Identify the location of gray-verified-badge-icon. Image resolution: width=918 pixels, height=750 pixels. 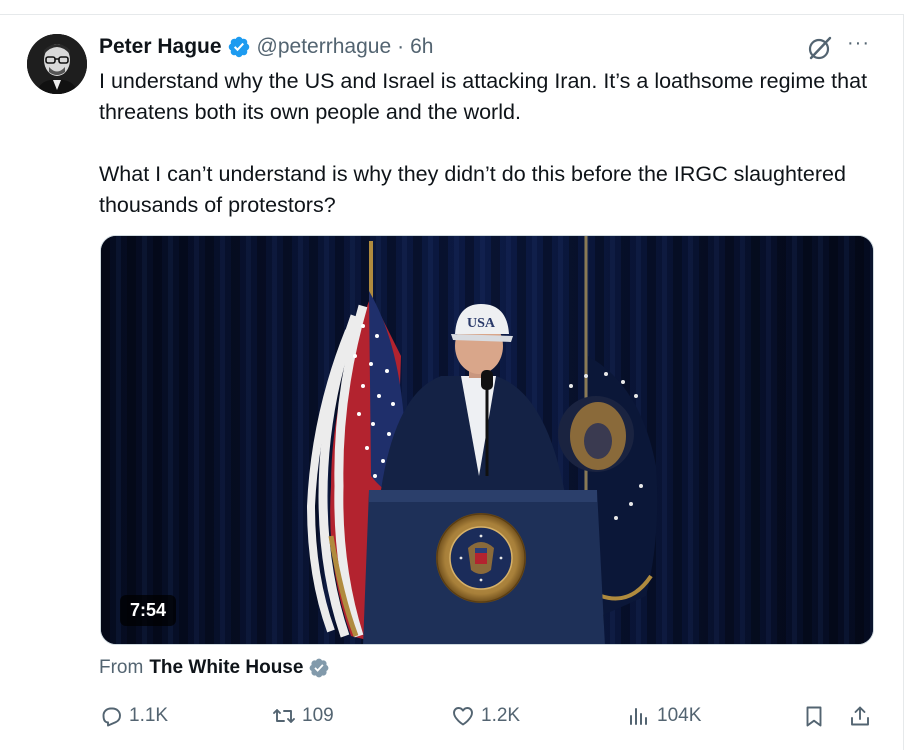
(319, 668).